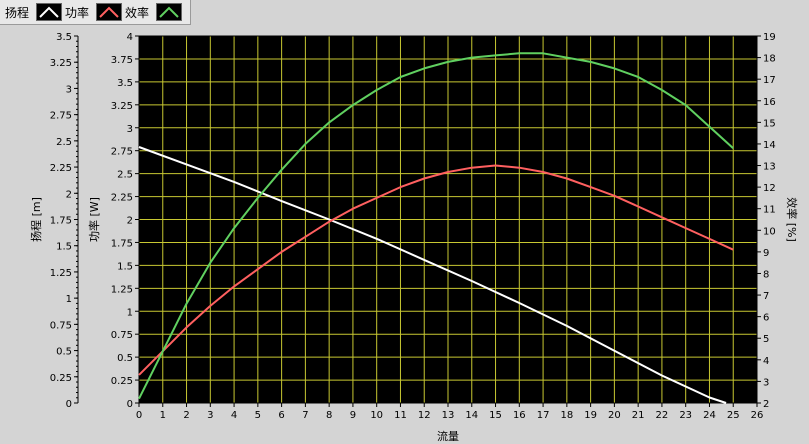 This screenshot has height=444, width=809. What do you see at coordinates (376, 415) in the screenshot?
I see `x-tick-label: 10` at bounding box center [376, 415].